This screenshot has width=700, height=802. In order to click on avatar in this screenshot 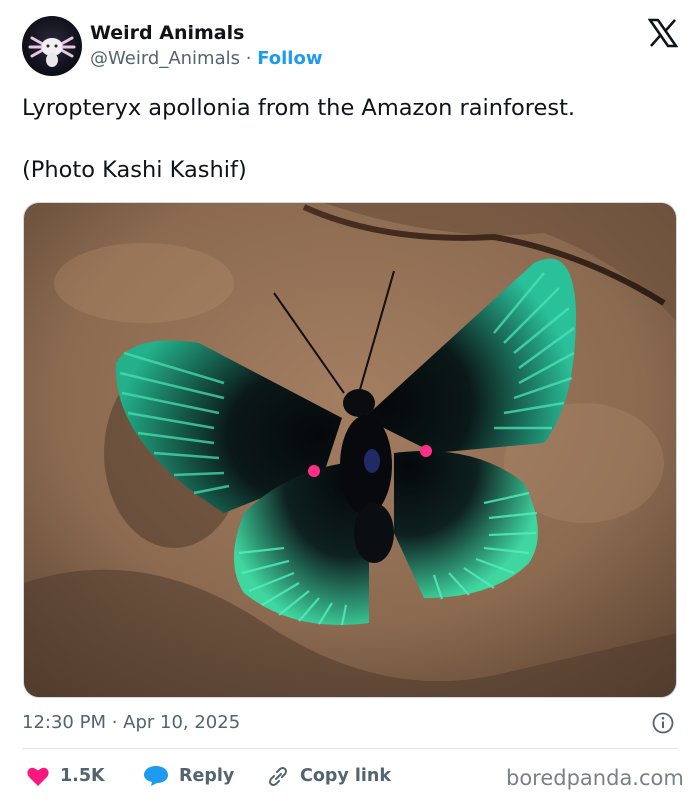, I will do `click(52, 46)`.